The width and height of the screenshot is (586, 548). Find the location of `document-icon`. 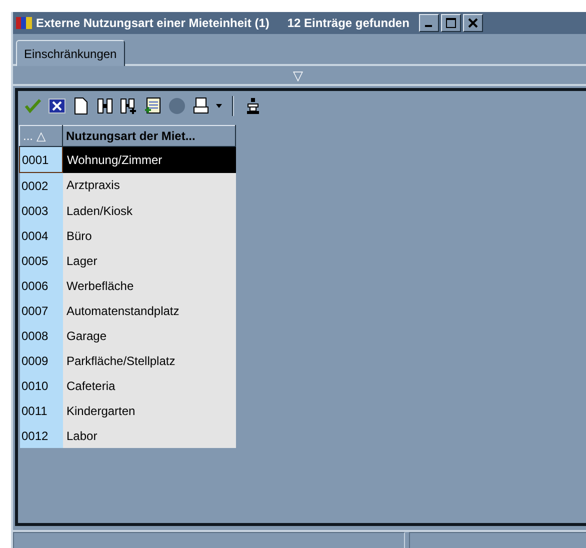

document-icon is located at coordinates (81, 106).